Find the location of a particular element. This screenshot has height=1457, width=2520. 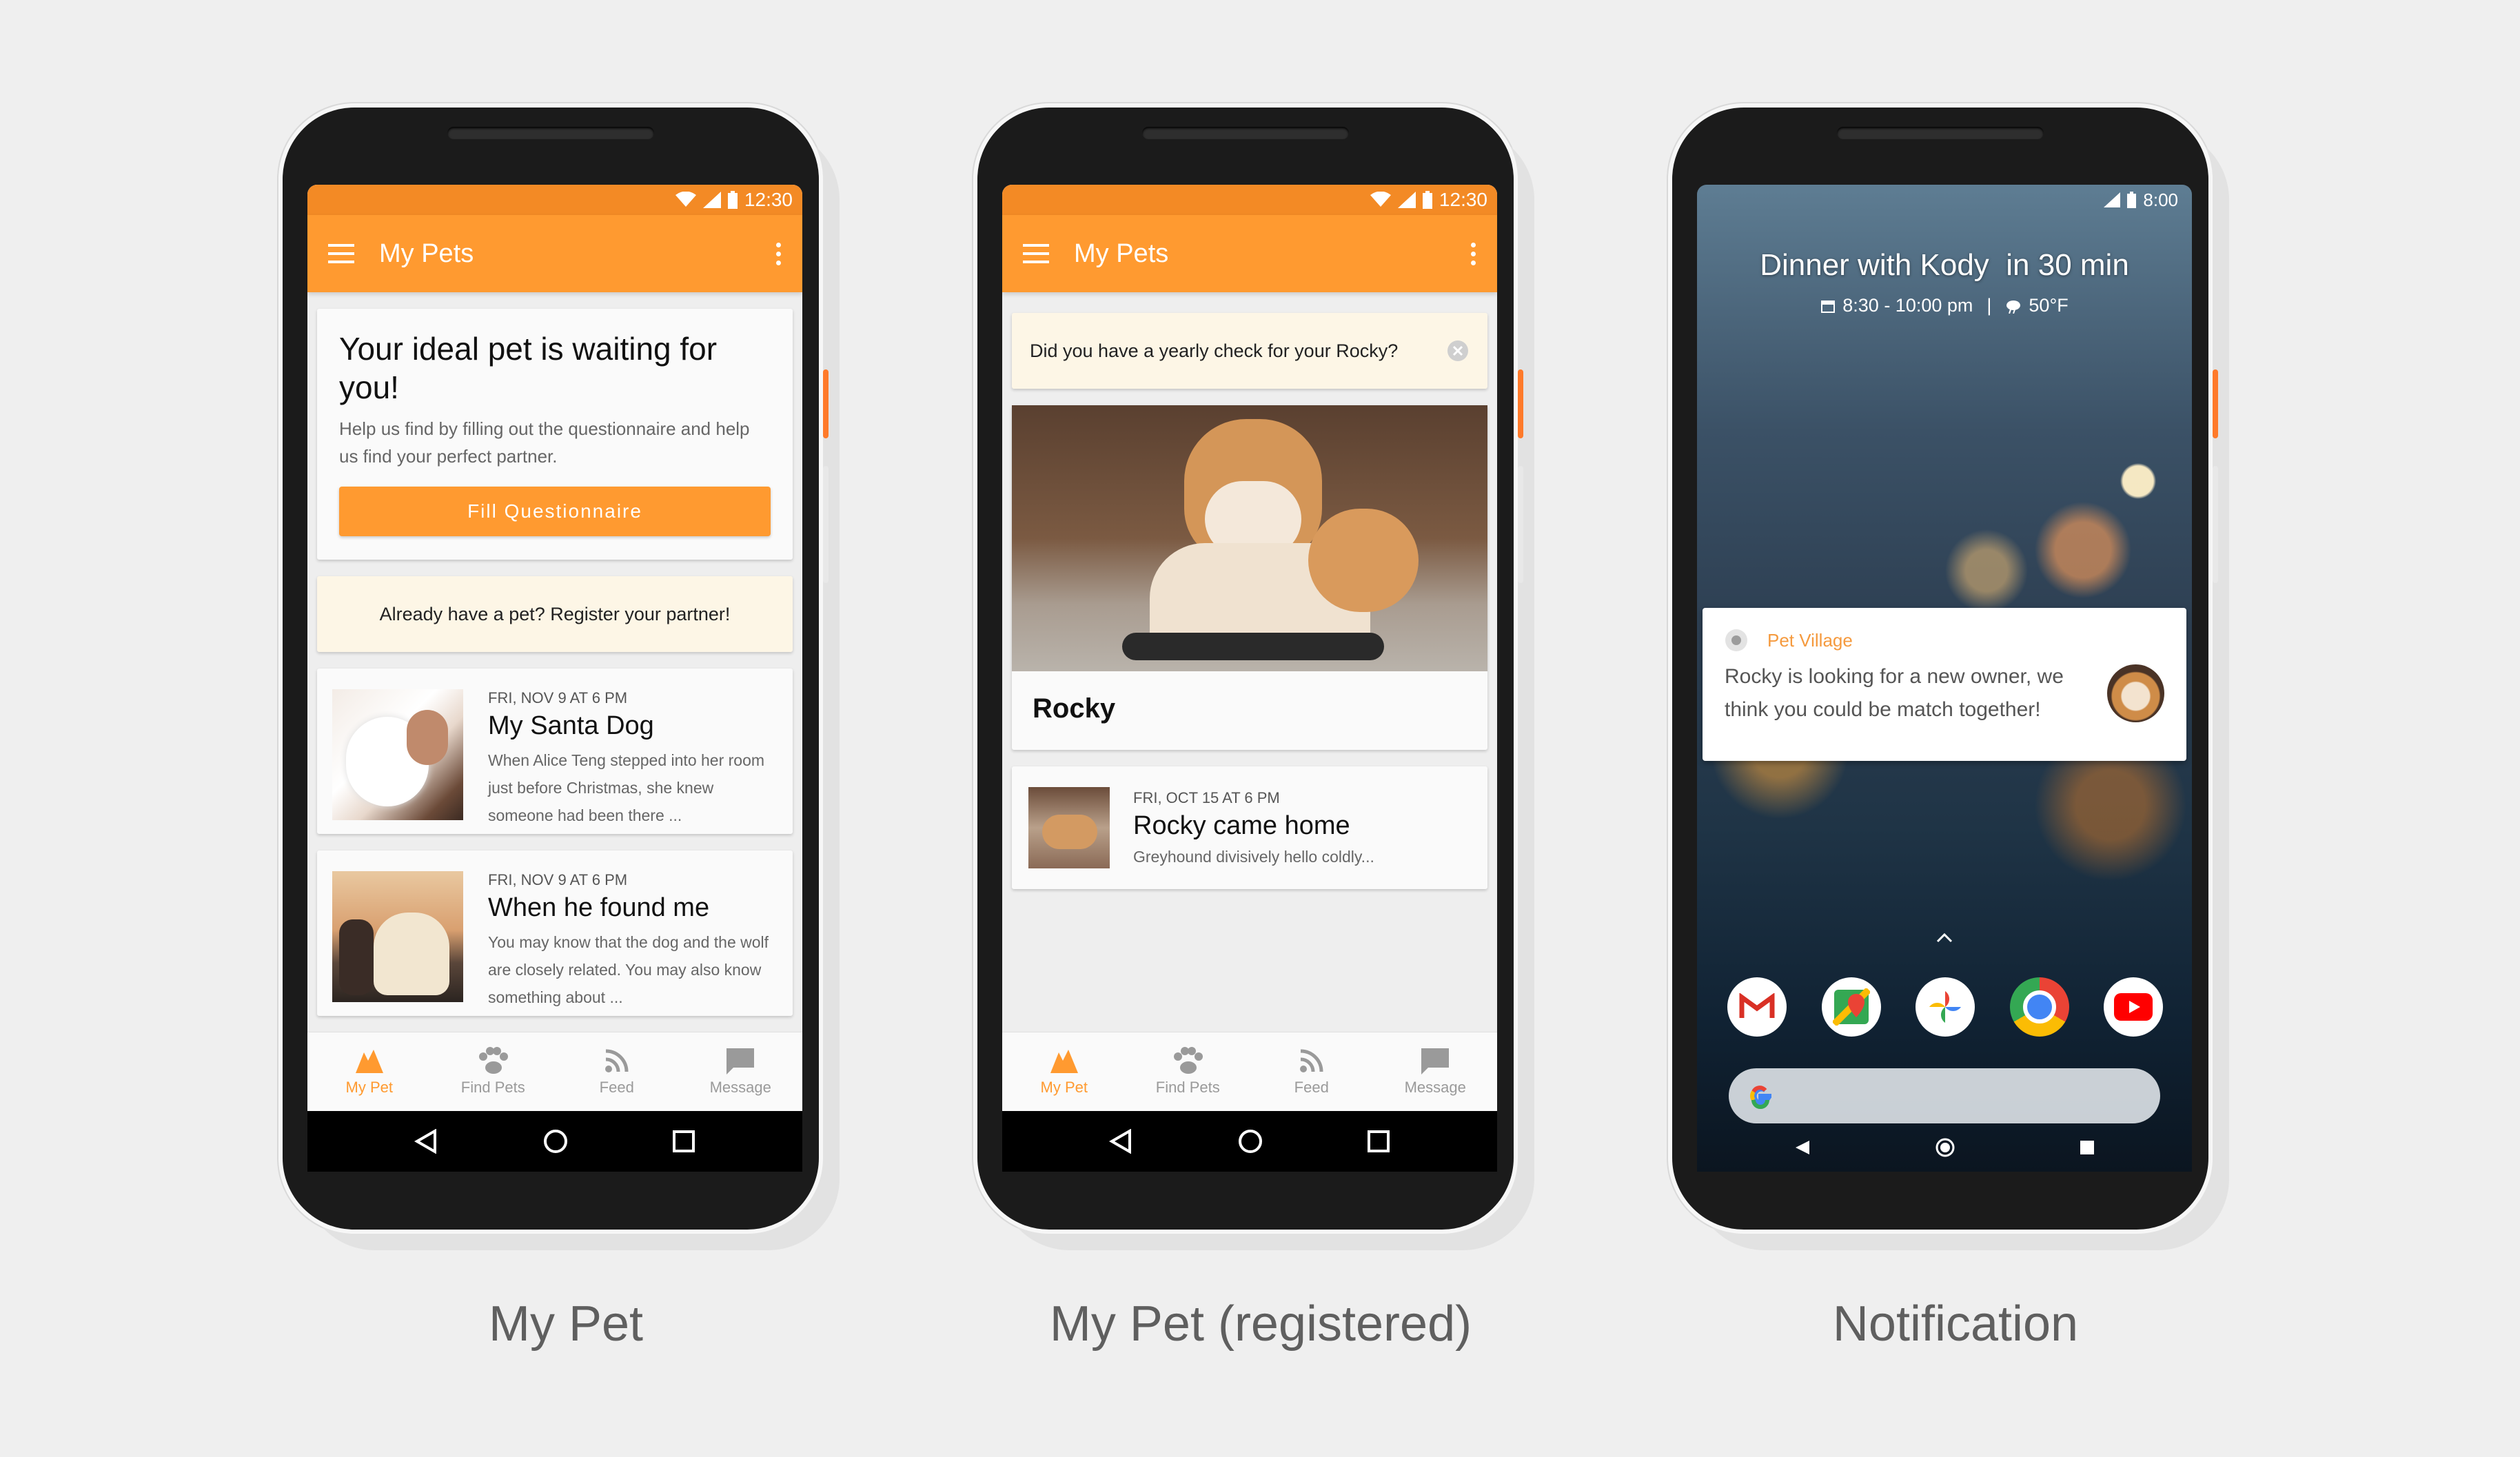

maps-icon is located at coordinates (1851, 1007).